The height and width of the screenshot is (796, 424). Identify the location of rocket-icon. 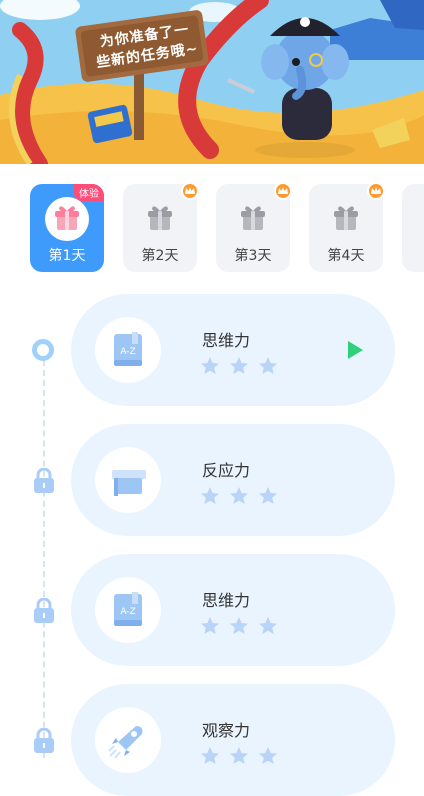
(125, 742).